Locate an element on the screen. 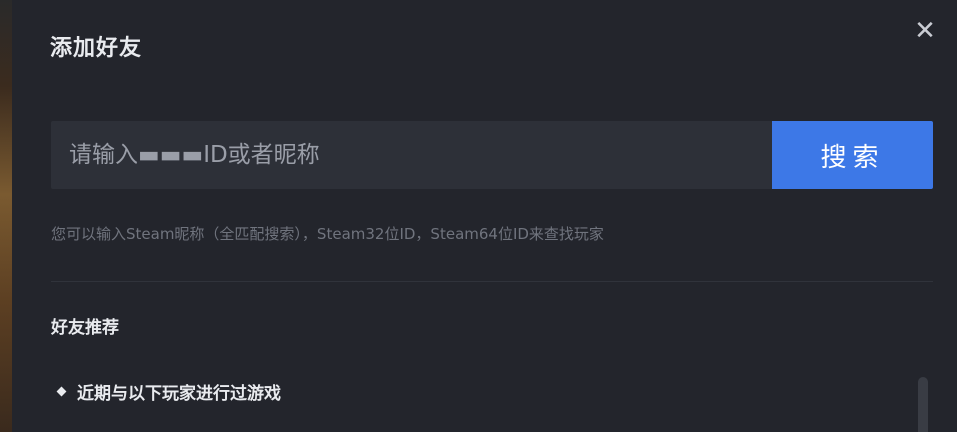 This screenshot has width=957, height=432. close-icon: ✕ is located at coordinates (925, 31).